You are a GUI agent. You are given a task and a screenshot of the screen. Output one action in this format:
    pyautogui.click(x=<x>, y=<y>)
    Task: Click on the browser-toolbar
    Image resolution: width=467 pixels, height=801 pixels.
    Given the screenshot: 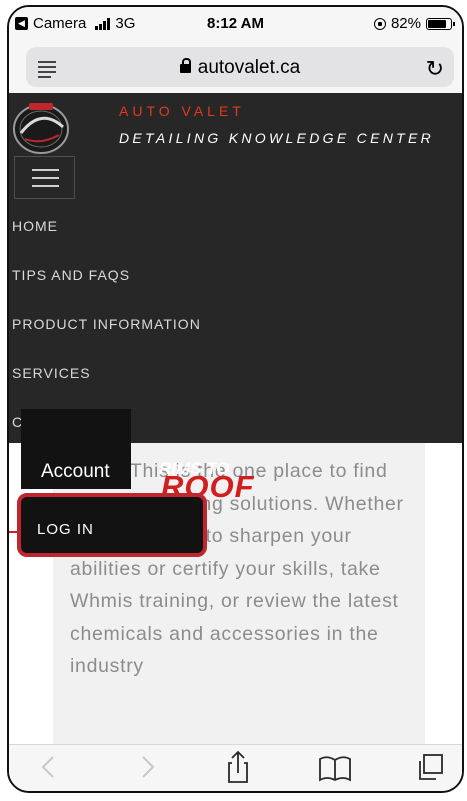 What is the action you would take?
    pyautogui.click(x=235, y=767)
    